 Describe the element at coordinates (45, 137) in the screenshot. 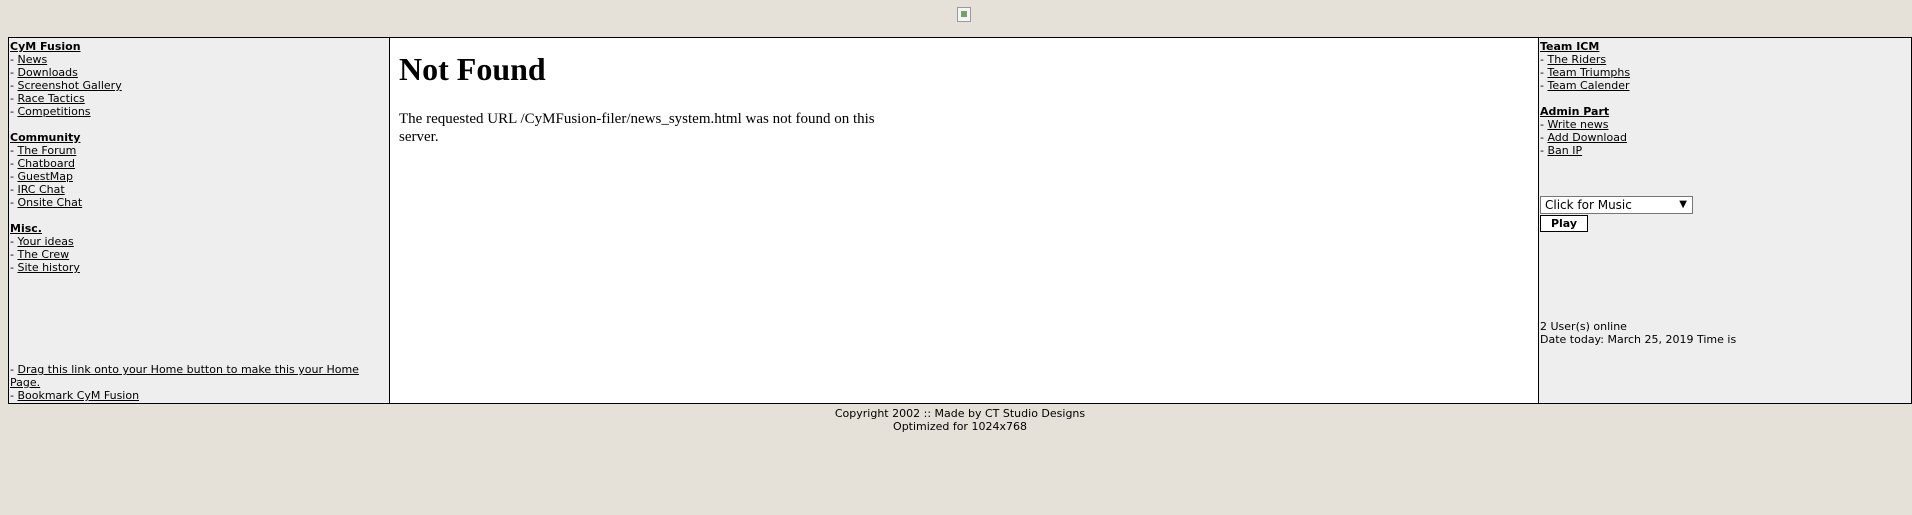

I see `community-heading: Community` at that location.